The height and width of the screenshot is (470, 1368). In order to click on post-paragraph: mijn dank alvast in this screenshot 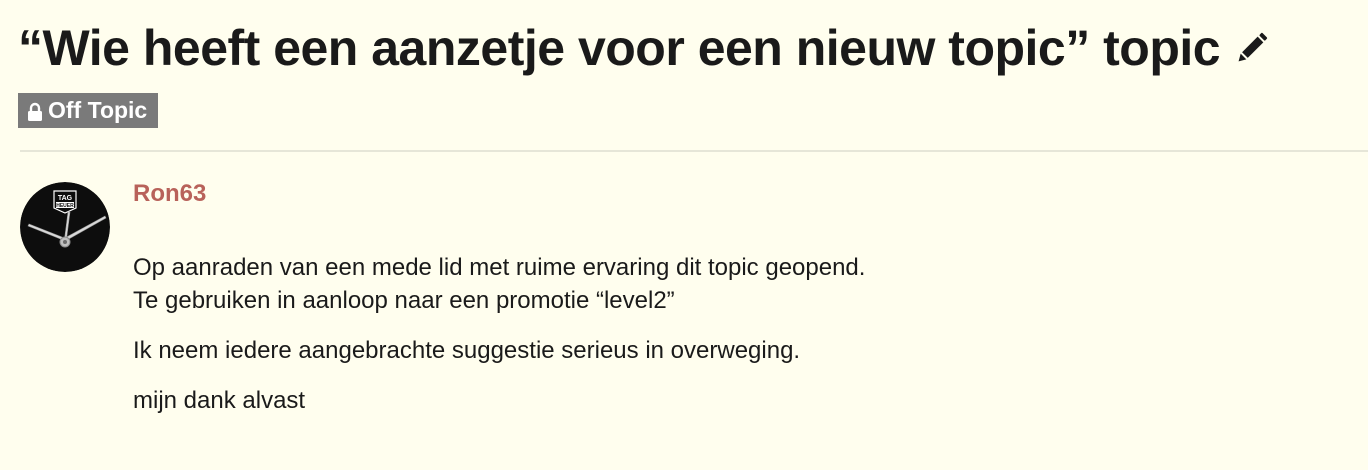, I will do `click(733, 400)`.